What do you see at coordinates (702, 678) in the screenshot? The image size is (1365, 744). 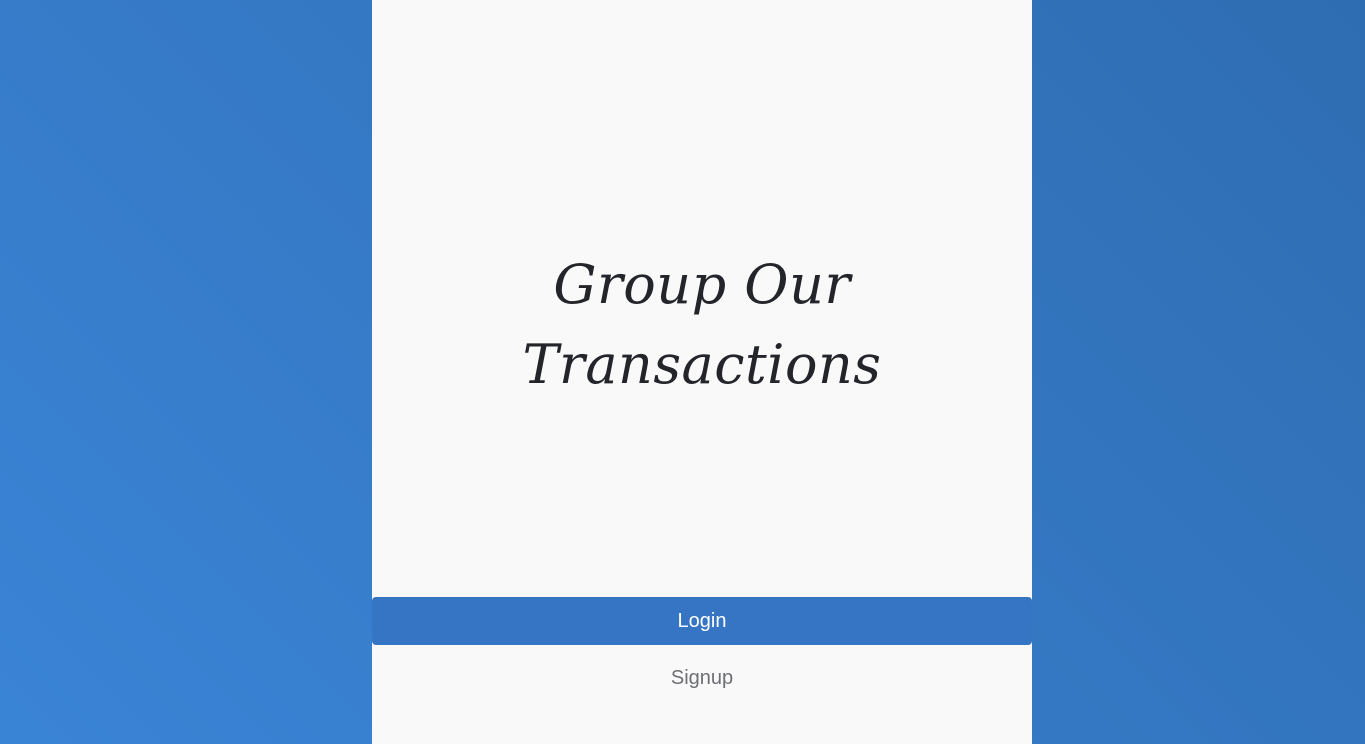 I see `signup-link: Signup` at bounding box center [702, 678].